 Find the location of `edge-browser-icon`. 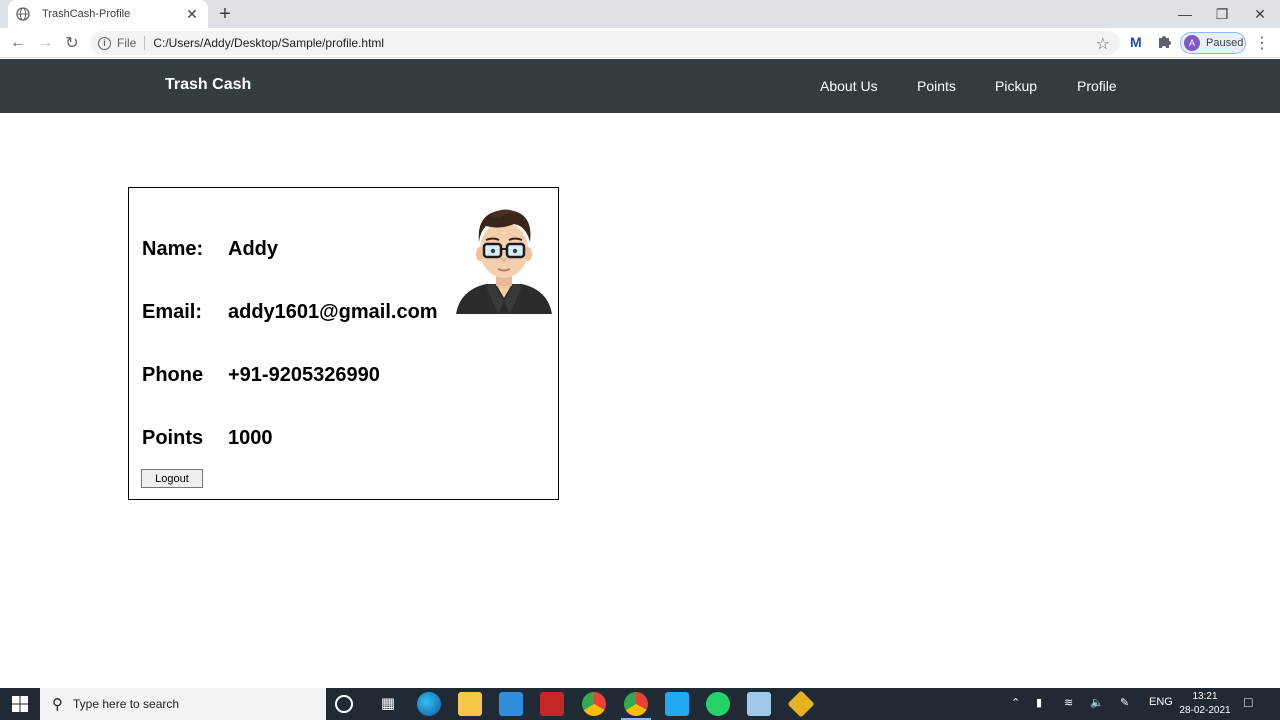

edge-browser-icon is located at coordinates (429, 704).